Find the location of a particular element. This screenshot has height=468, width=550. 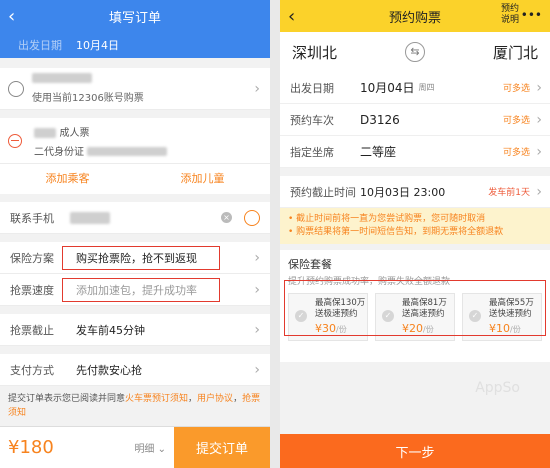

insurance-row: 保险方案 购买抢票险，抢不到返现 › is located at coordinates (135, 258).